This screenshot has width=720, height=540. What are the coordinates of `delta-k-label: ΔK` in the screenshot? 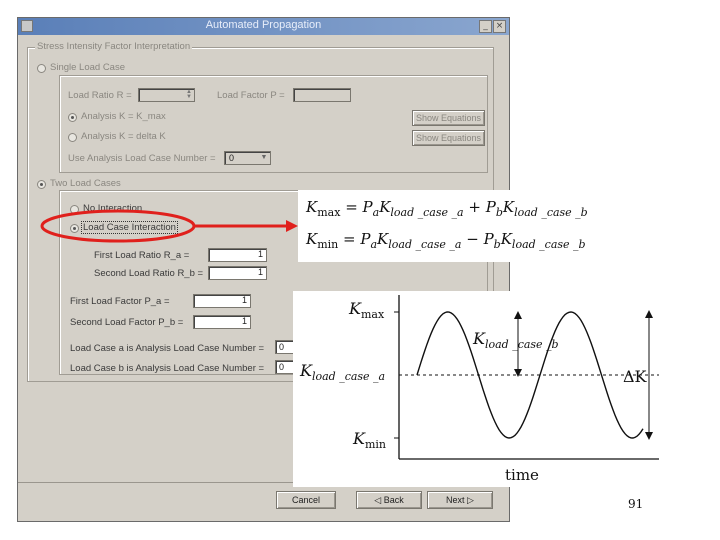 It's located at (635, 376).